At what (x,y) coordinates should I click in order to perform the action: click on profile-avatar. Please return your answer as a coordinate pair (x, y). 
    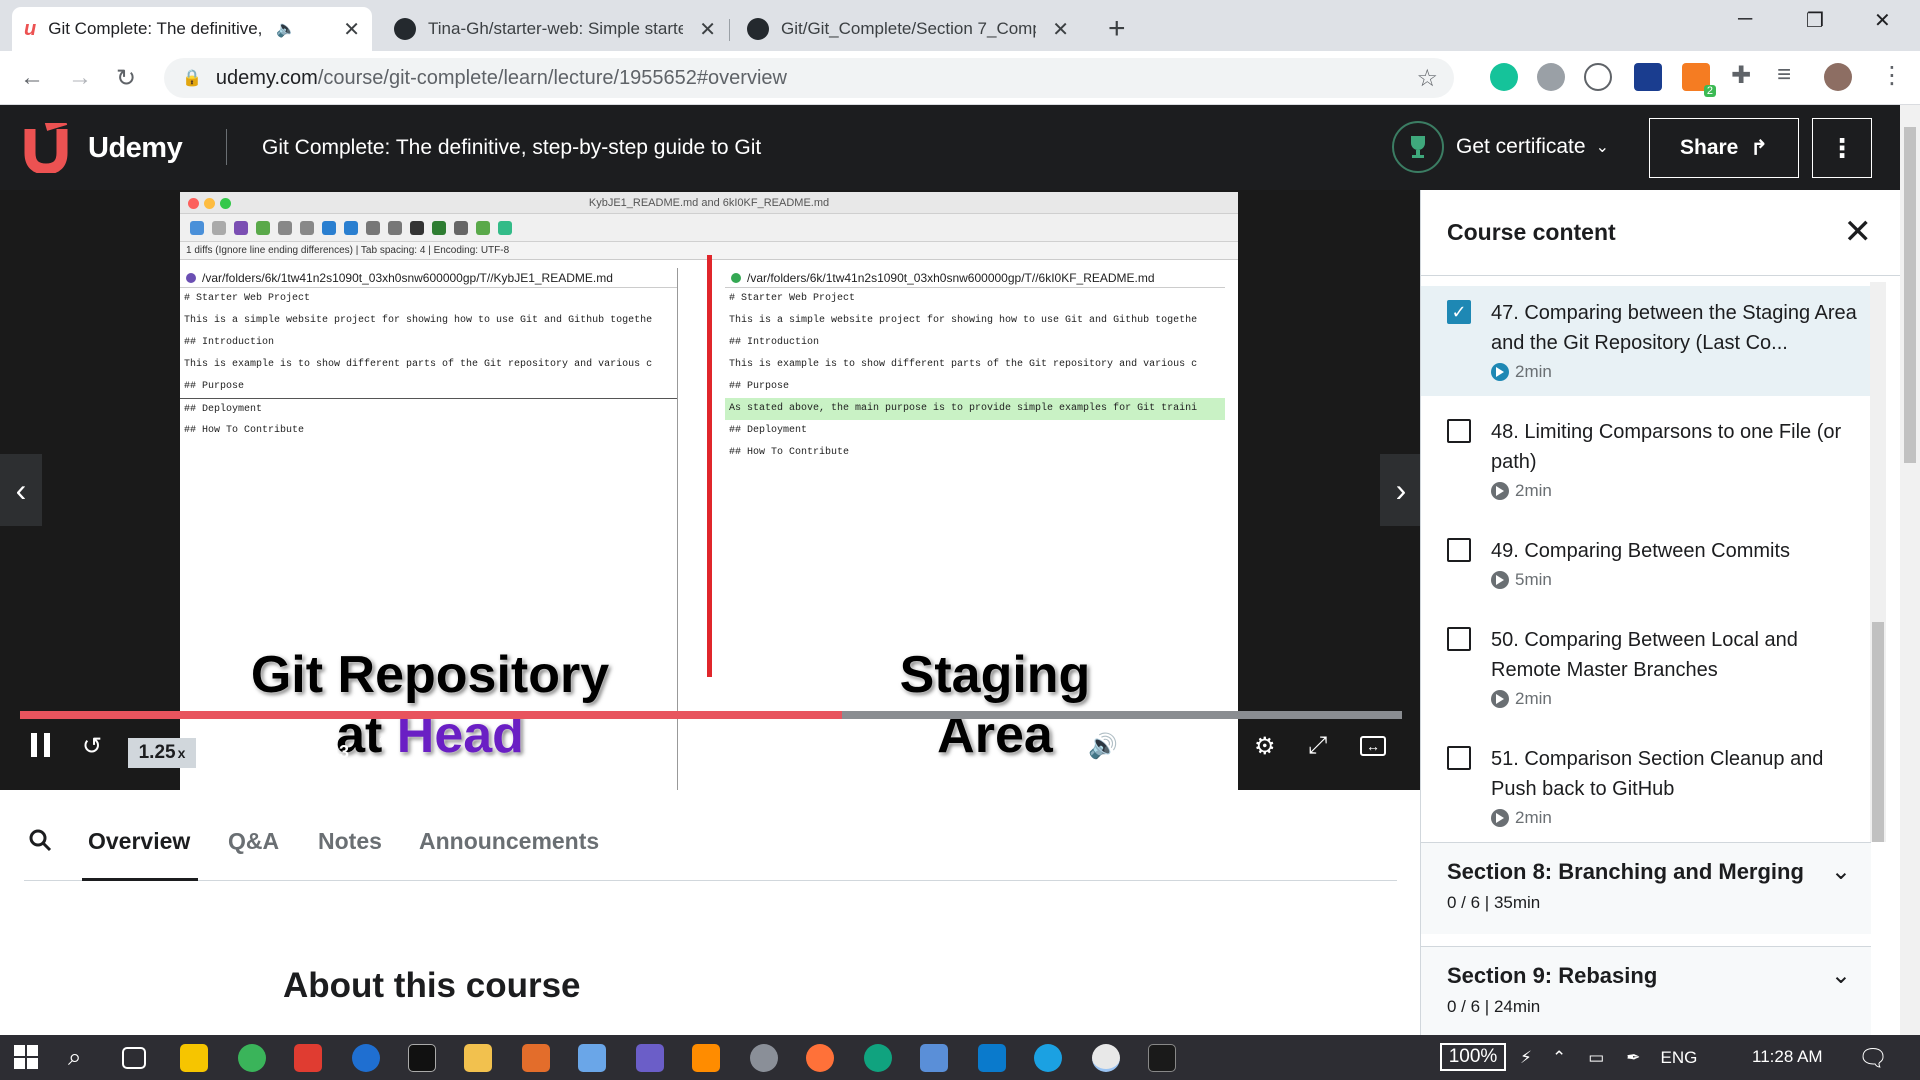
    Looking at the image, I should click on (1838, 77).